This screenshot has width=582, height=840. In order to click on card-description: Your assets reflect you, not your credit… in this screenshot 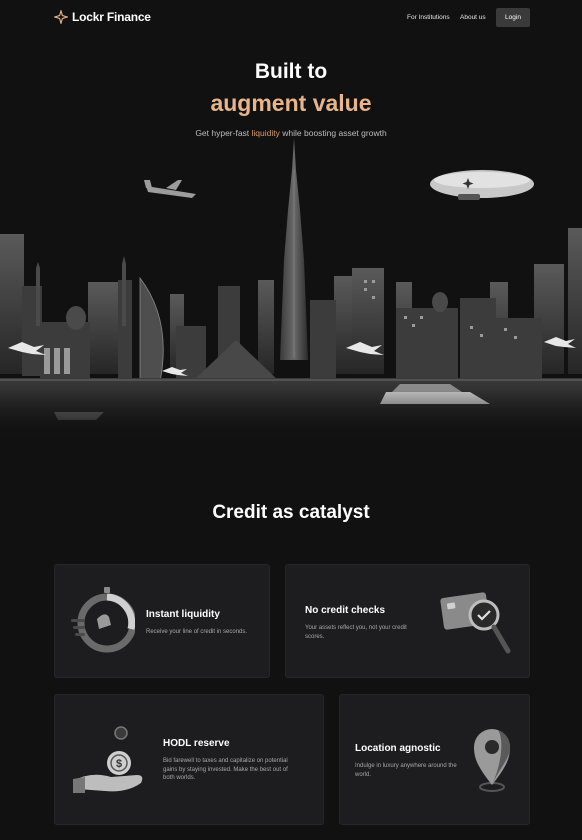, I will do `click(356, 632)`.